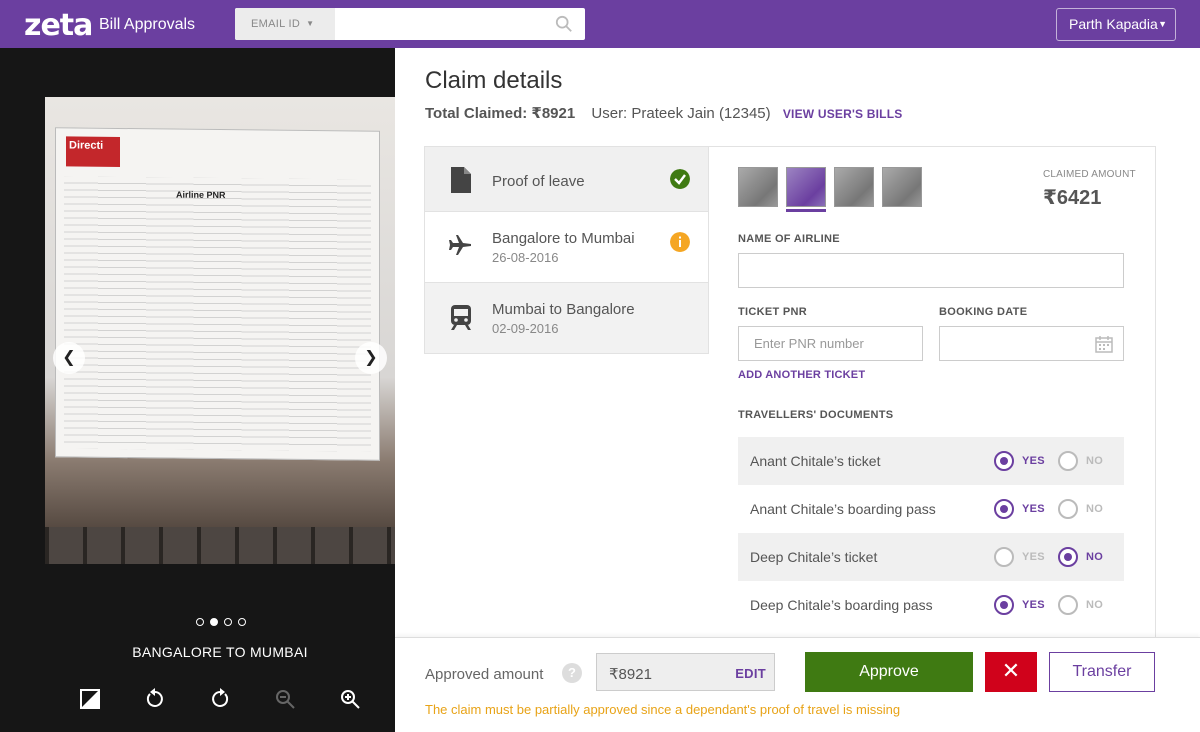 This screenshot has width=1200, height=732. I want to click on ticket-pnr-label: TICKET PNR, so click(772, 312).